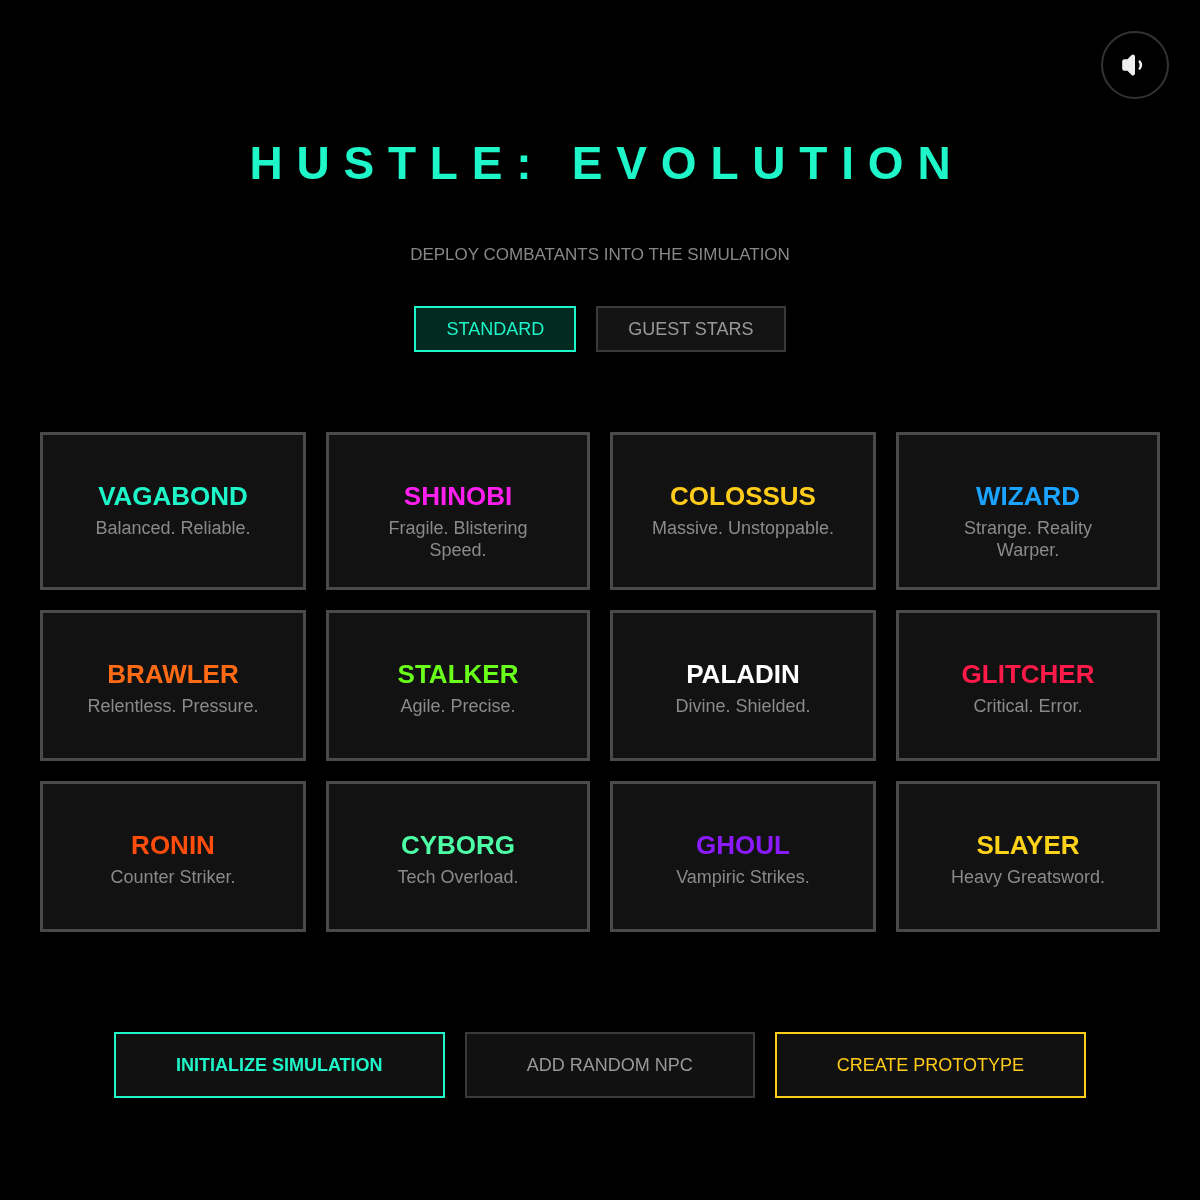 The width and height of the screenshot is (1200, 1200). What do you see at coordinates (1028, 539) in the screenshot?
I see `character-description: Strange. Reality Warper.` at bounding box center [1028, 539].